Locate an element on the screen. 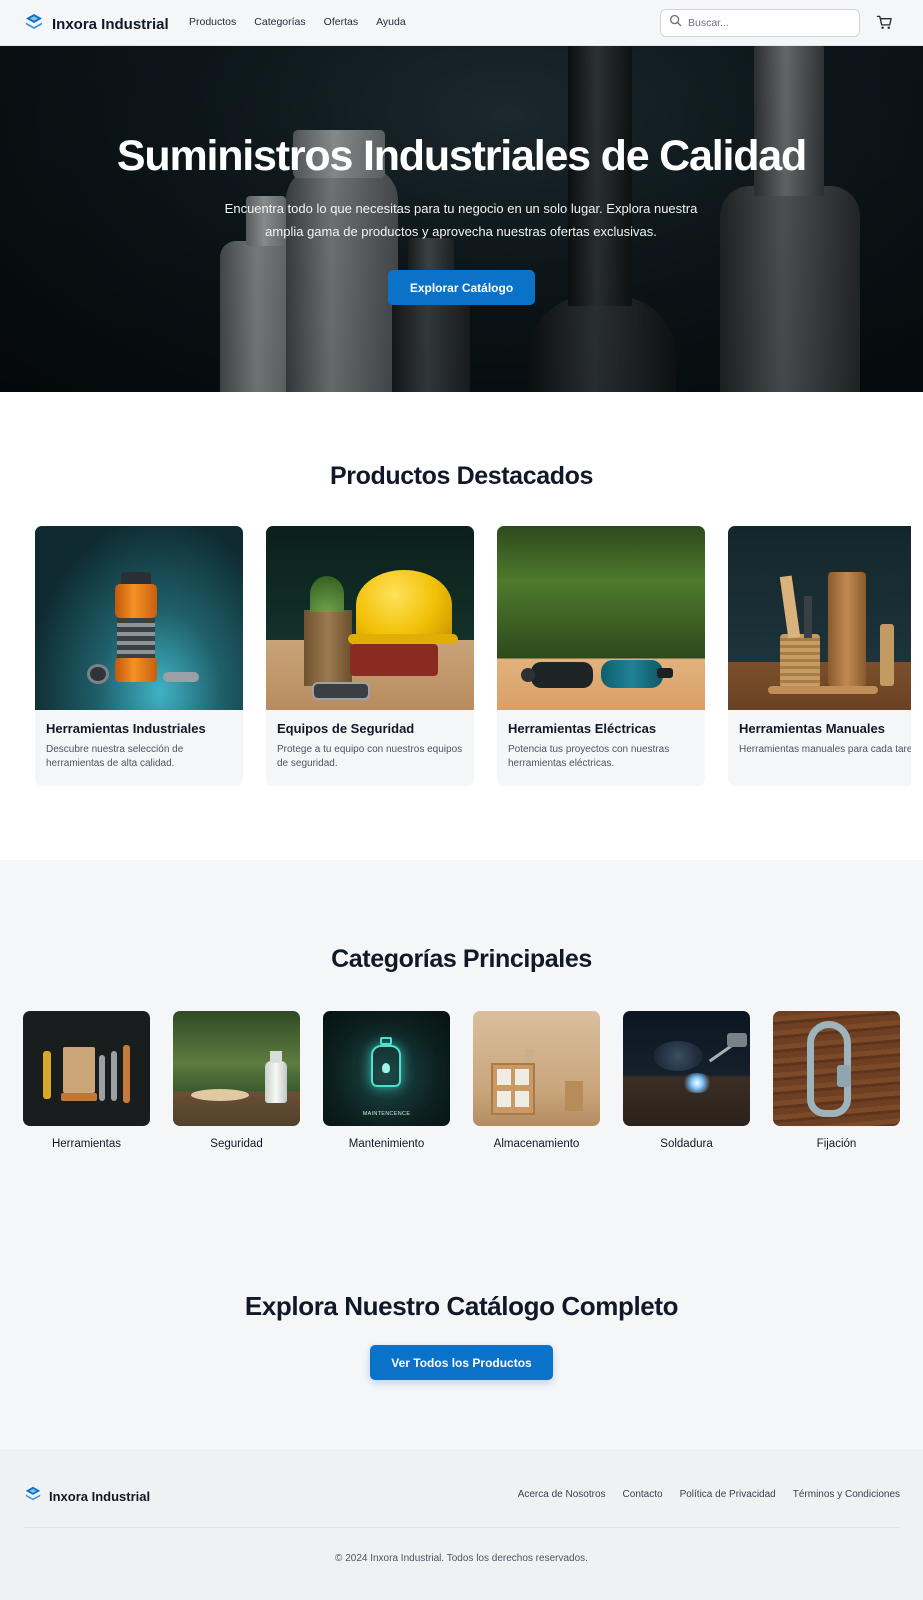 Image resolution: width=923 pixels, height=1600 pixels. category-mantenimiento-image: MAINTENCENCE is located at coordinates (386, 1068).